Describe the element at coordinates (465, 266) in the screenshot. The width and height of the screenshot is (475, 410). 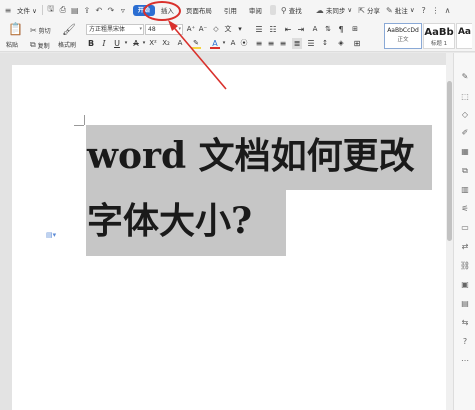
I see `link-icon: ⛓` at that location.